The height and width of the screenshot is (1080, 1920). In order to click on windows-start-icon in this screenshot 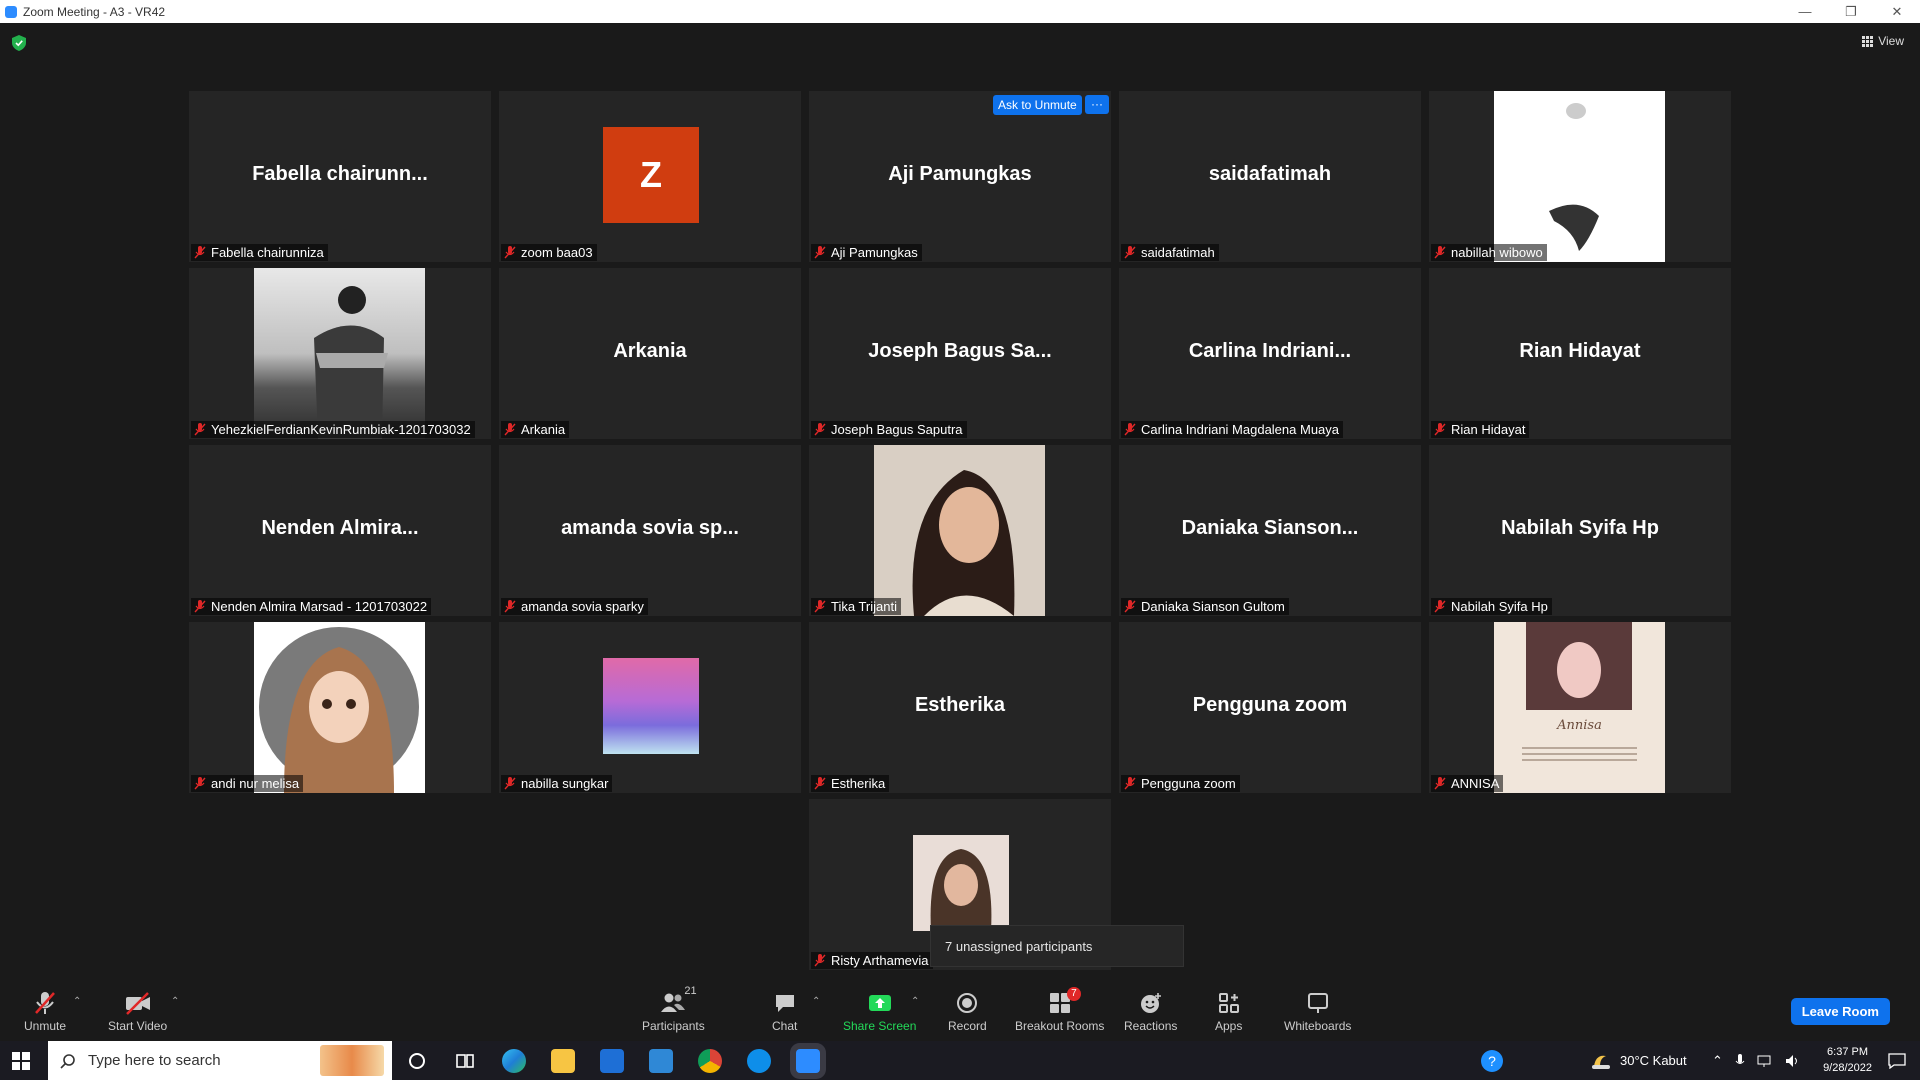, I will do `click(21, 1061)`.